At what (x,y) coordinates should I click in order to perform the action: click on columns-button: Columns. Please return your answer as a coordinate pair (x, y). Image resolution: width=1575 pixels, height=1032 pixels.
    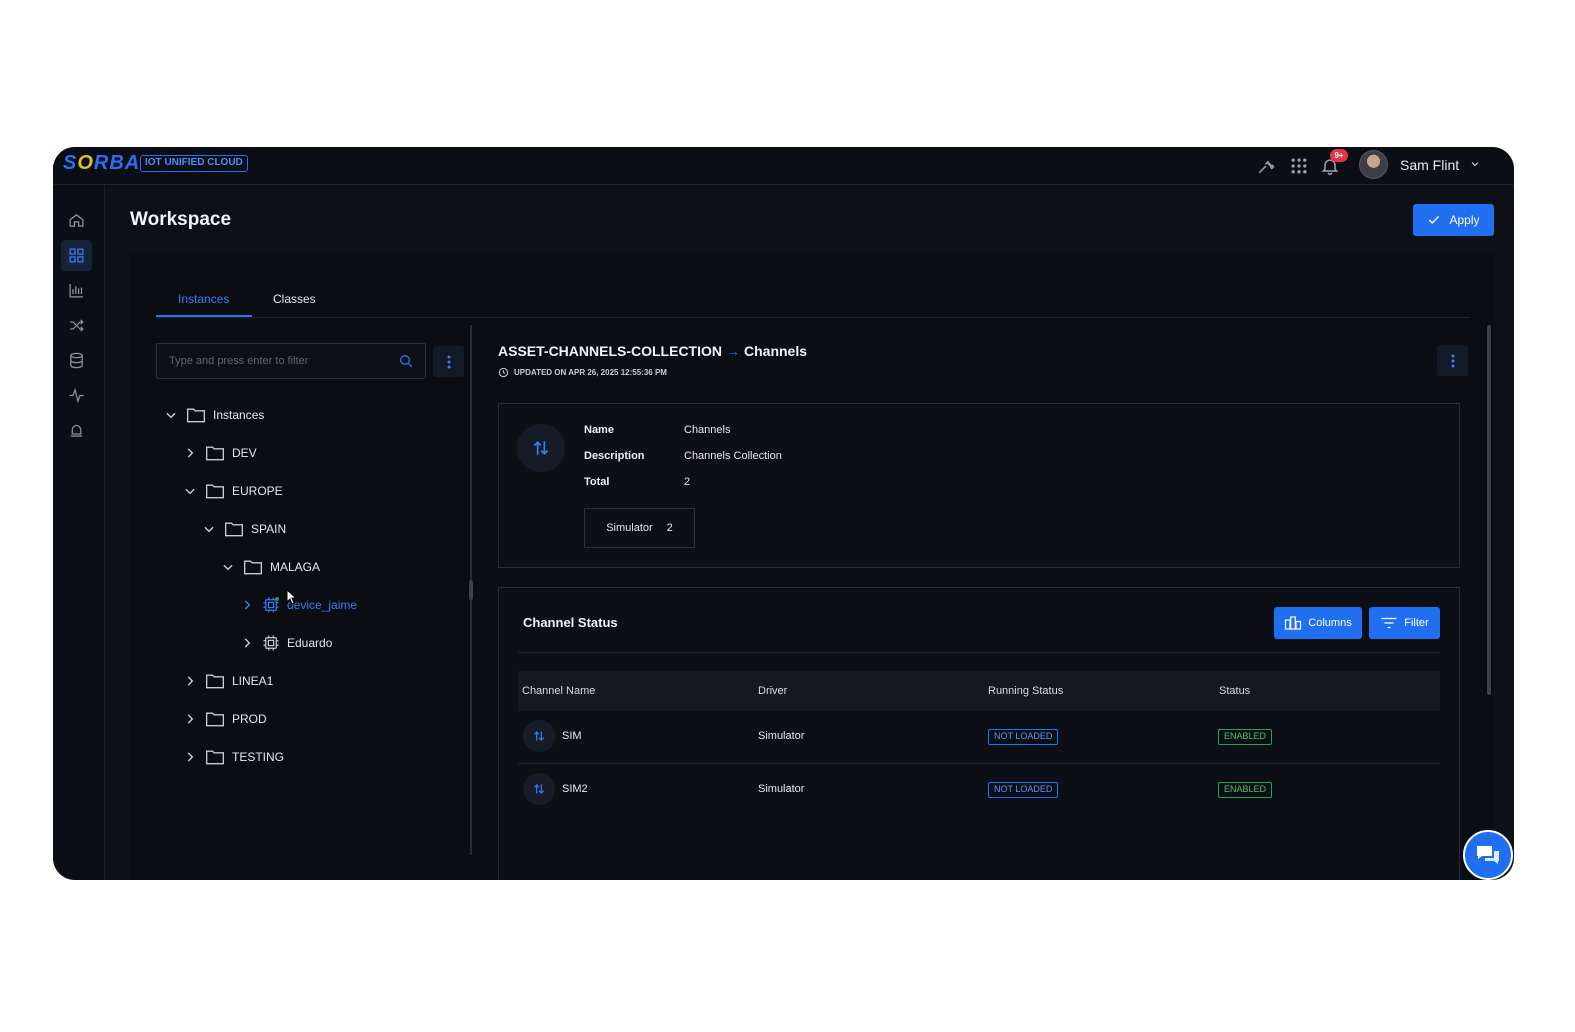
    Looking at the image, I should click on (1318, 623).